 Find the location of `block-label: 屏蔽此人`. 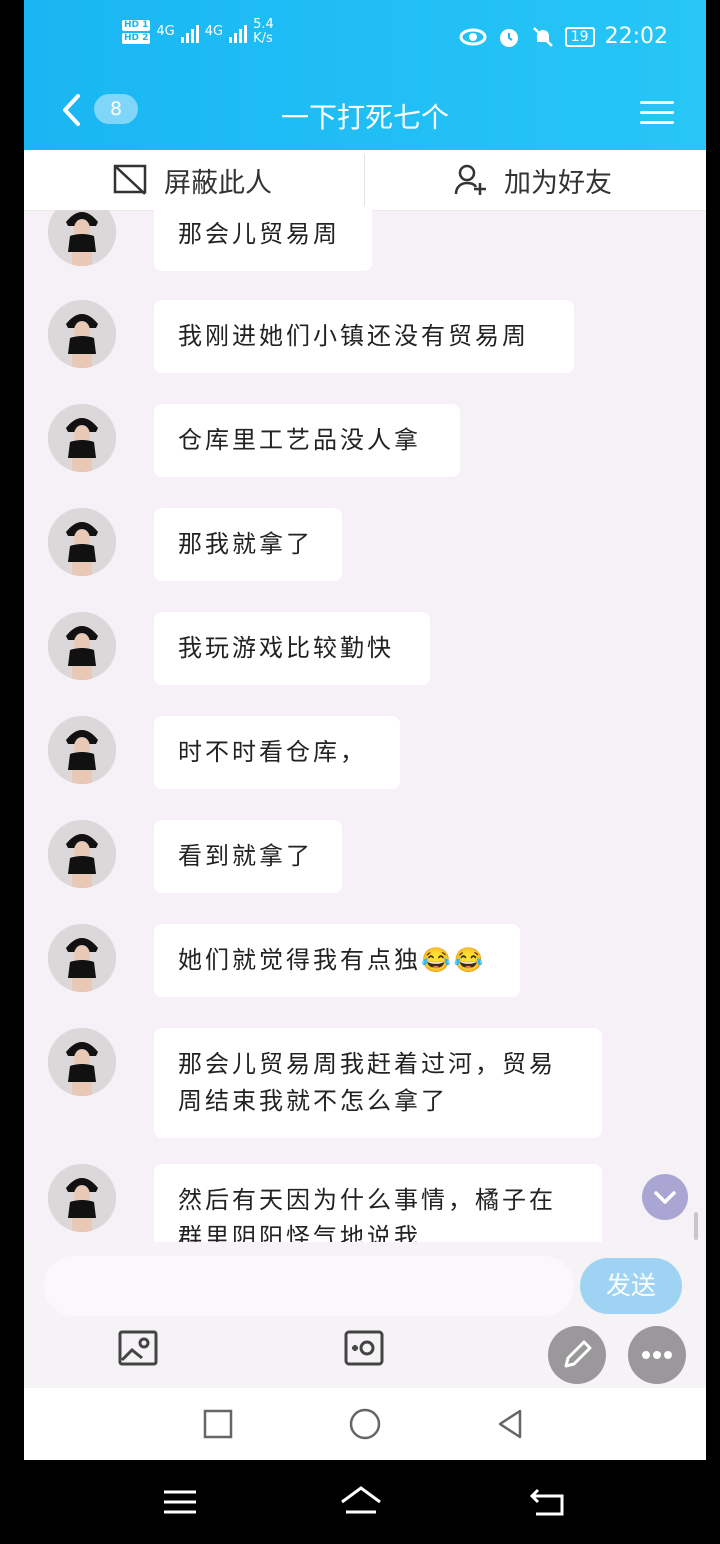

block-label: 屏蔽此人 is located at coordinates (218, 183).